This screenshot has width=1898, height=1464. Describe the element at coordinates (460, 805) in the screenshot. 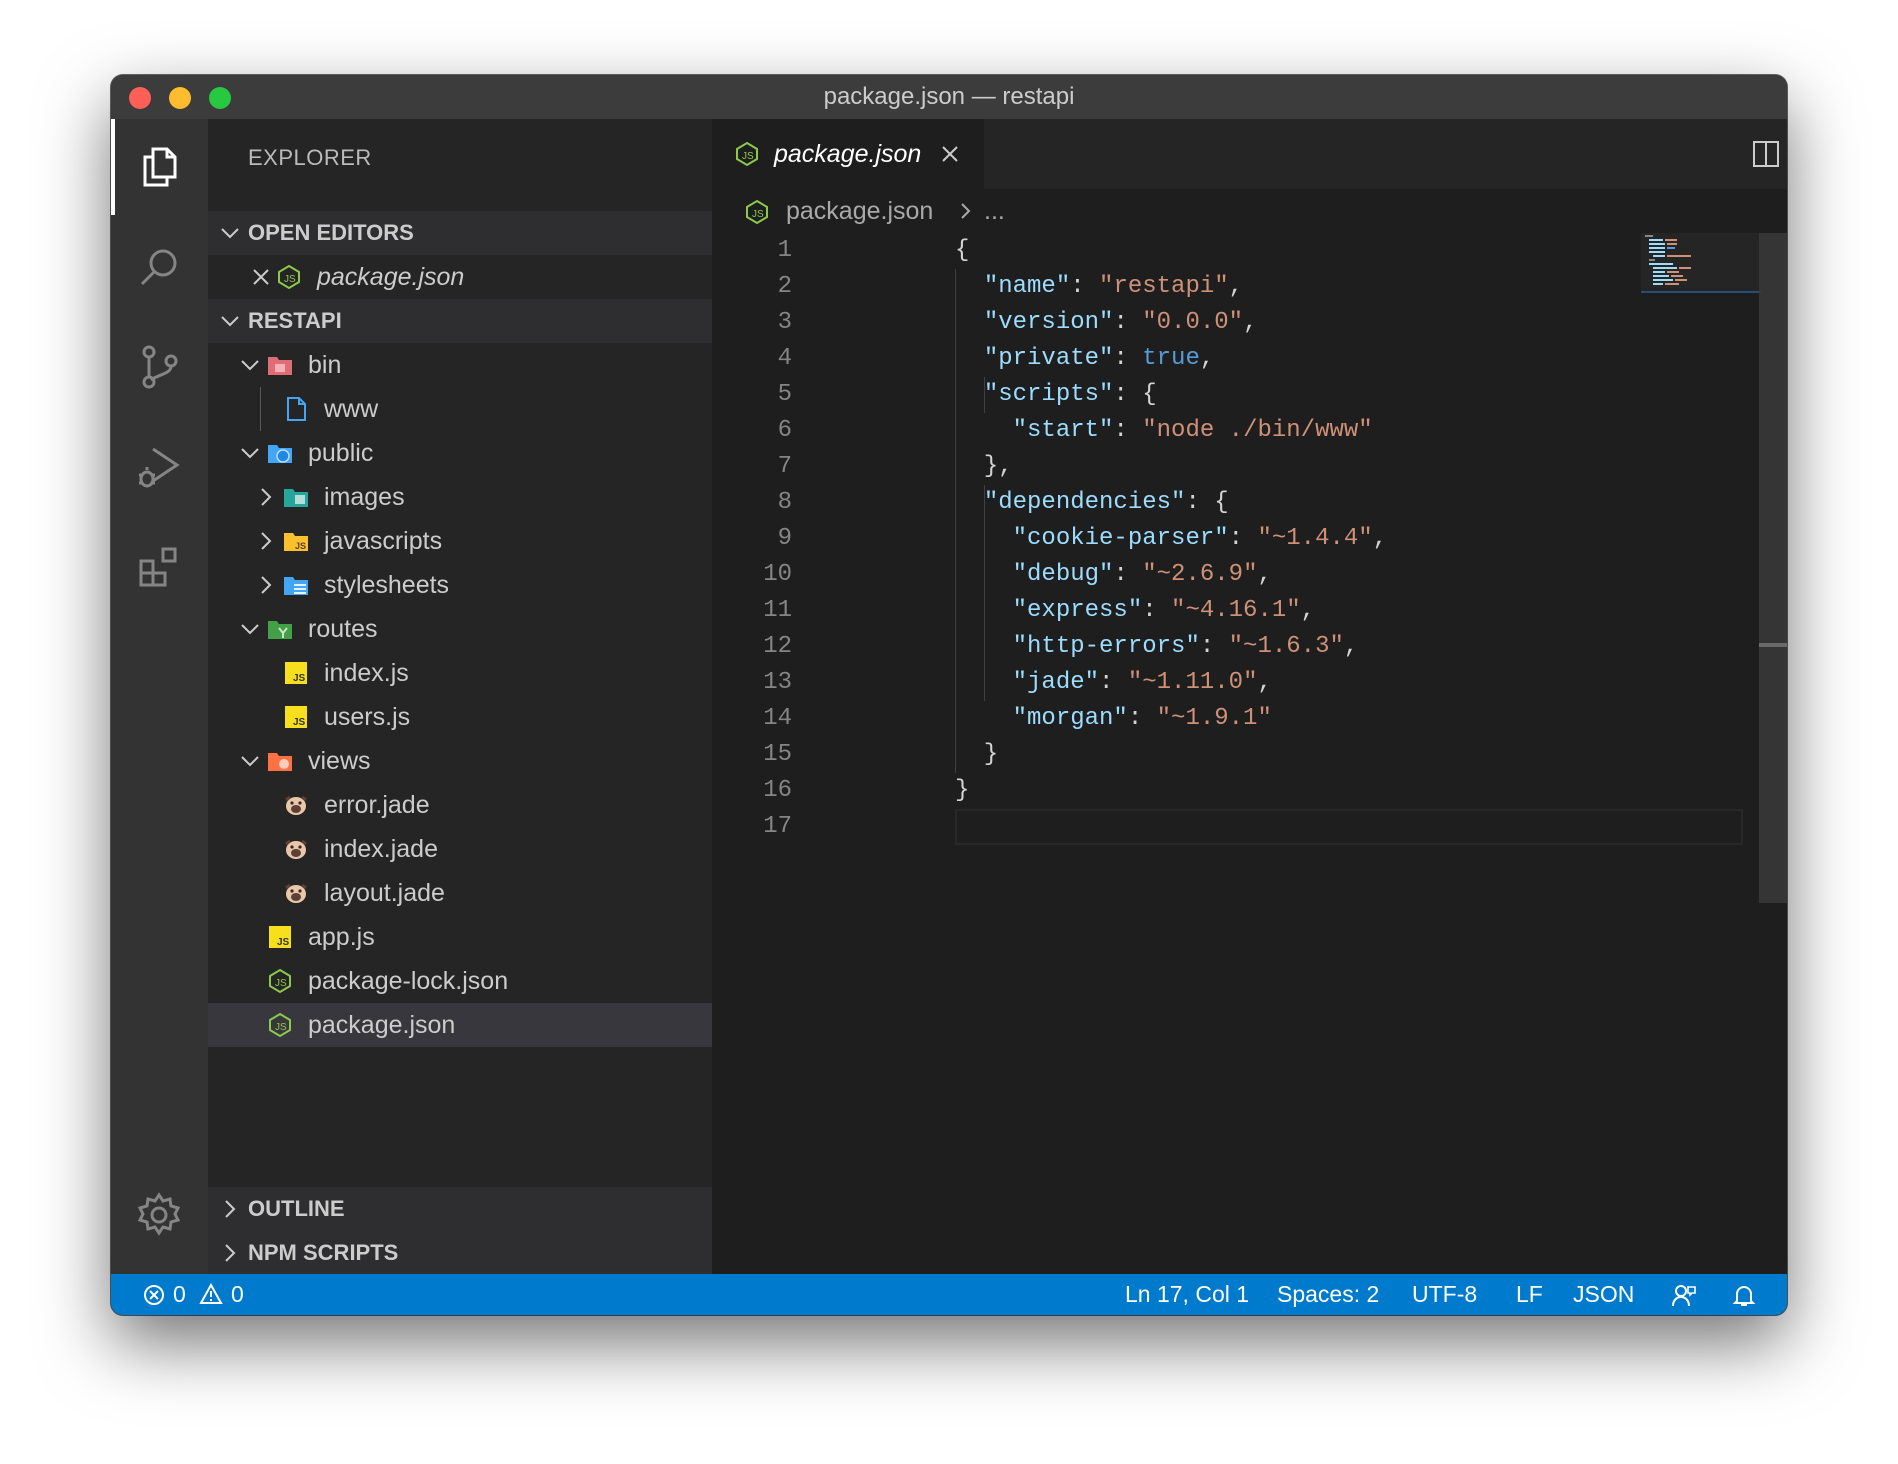

I see `tree-file-error-jade: error.jade` at that location.